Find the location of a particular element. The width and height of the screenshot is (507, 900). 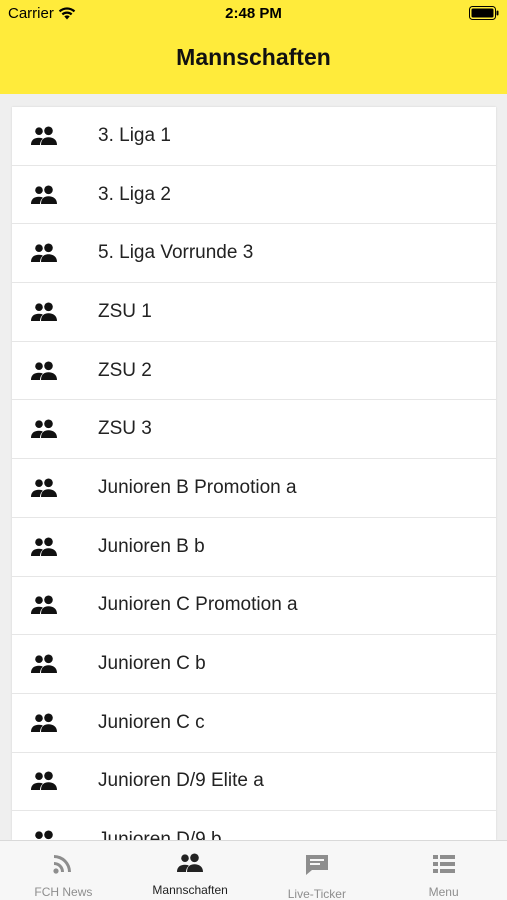

status-time: 2:48 PM is located at coordinates (253, 13).